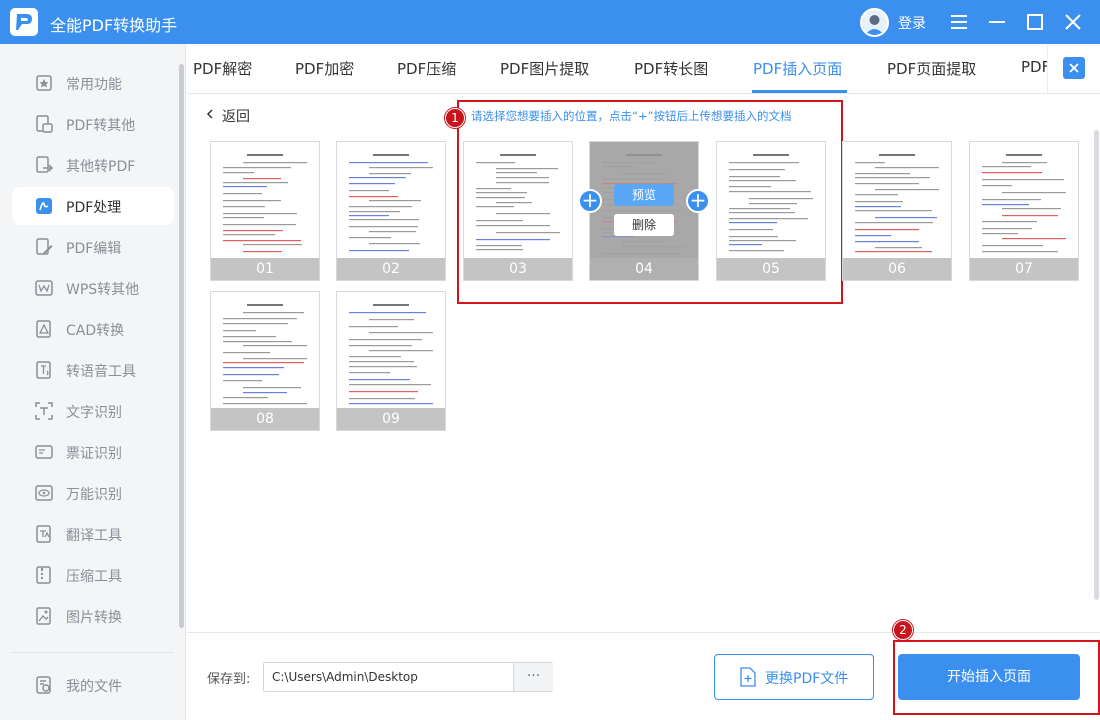 The width and height of the screenshot is (1100, 720). Describe the element at coordinates (324, 68) in the screenshot. I see `tab-2: PDF加密` at that location.